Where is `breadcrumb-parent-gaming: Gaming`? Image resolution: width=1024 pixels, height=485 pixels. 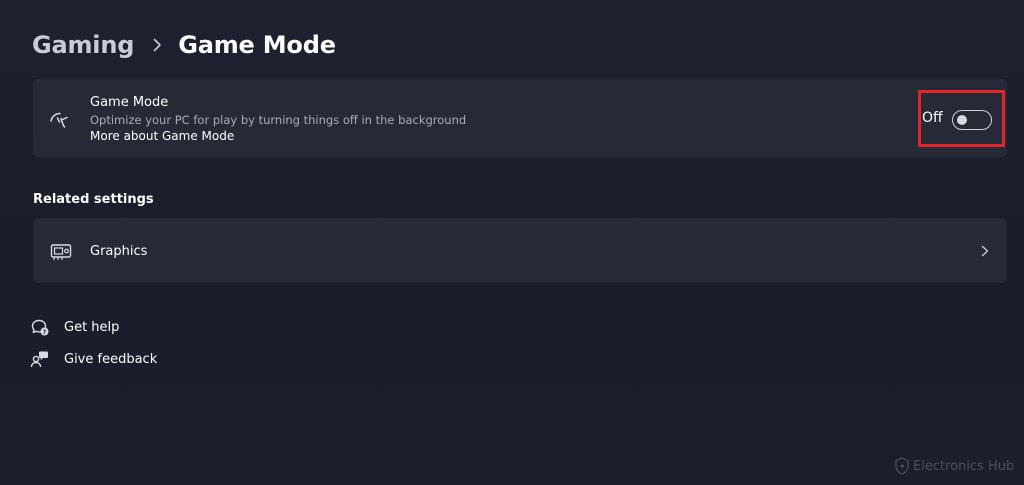 breadcrumb-parent-gaming: Gaming is located at coordinates (83, 45).